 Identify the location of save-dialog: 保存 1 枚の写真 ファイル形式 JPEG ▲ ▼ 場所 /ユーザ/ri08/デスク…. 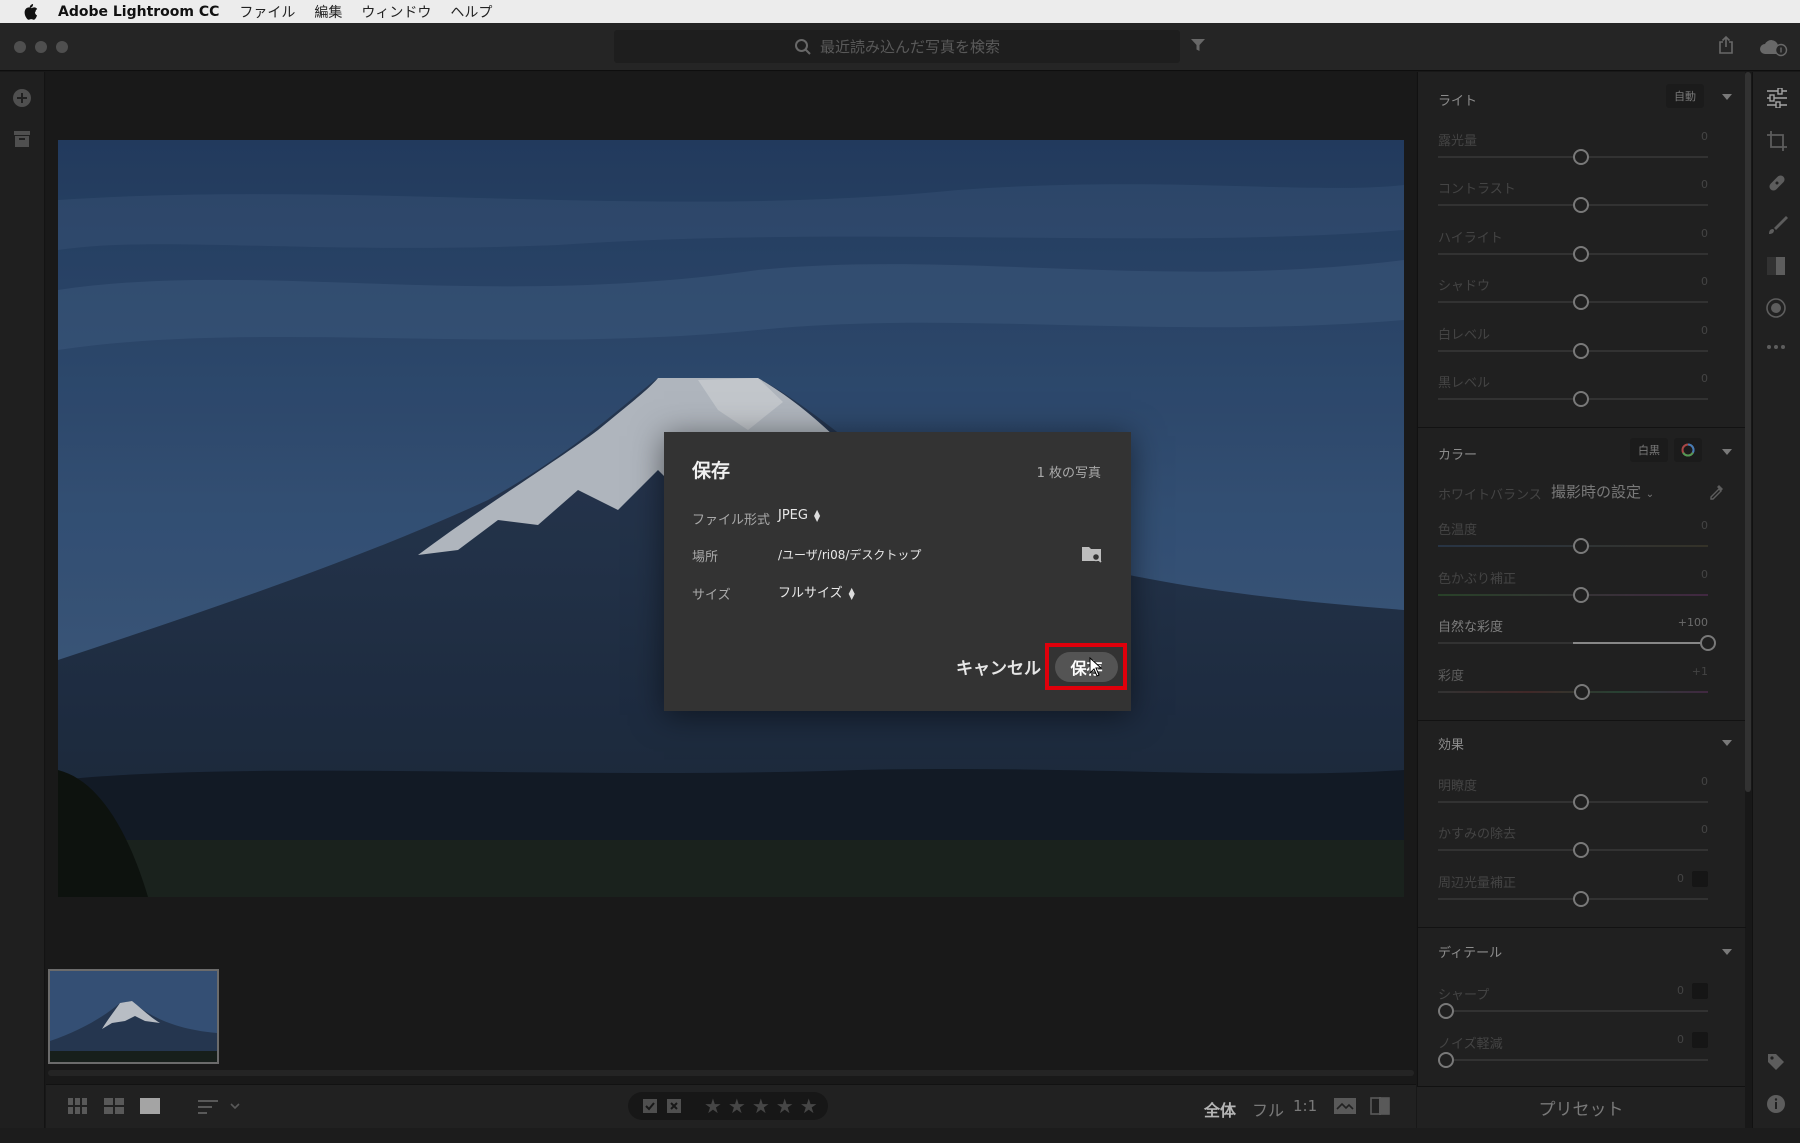
(897, 571).